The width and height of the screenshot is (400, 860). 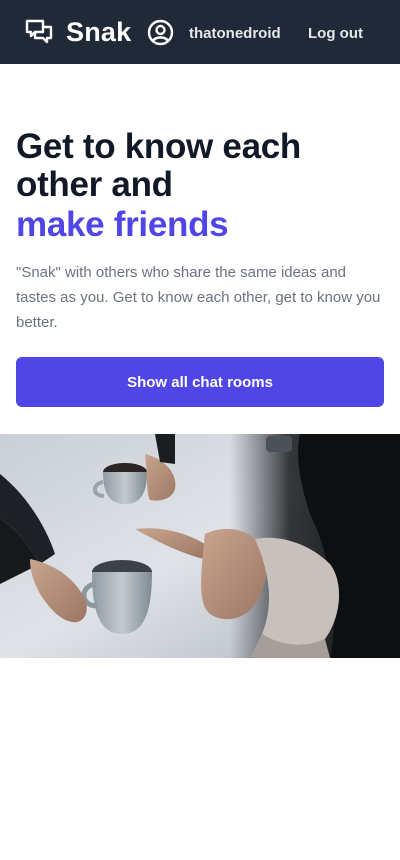 I want to click on hero-headline: Get to know each other and make friends, so click(x=200, y=186).